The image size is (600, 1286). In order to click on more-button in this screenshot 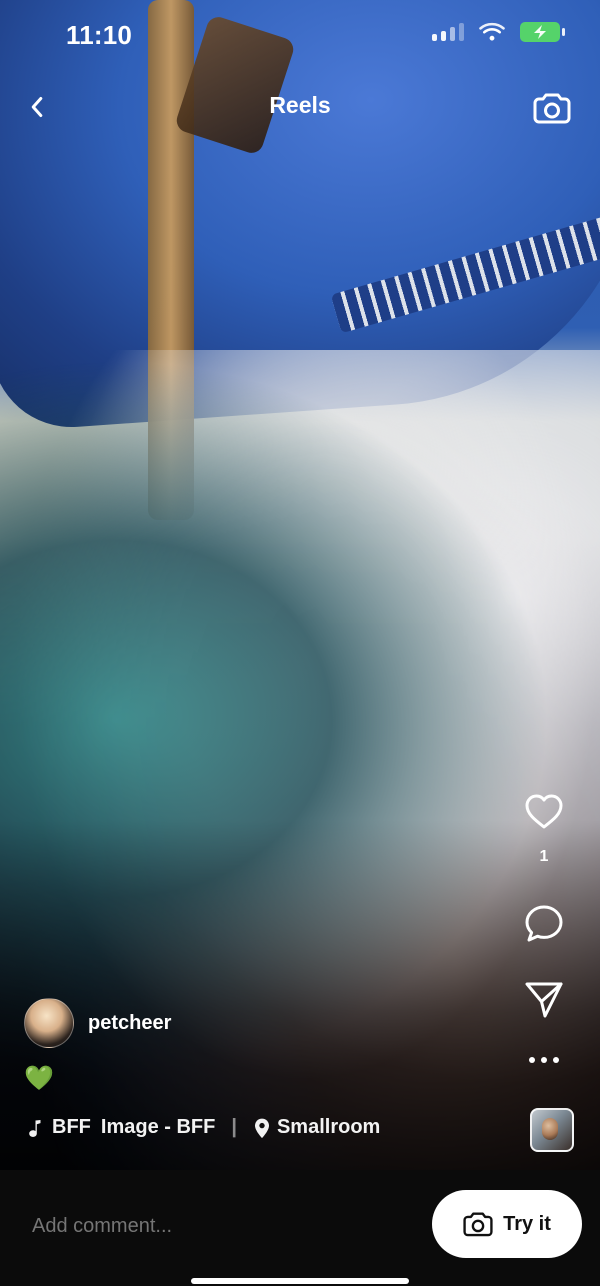, I will do `click(544, 1060)`.